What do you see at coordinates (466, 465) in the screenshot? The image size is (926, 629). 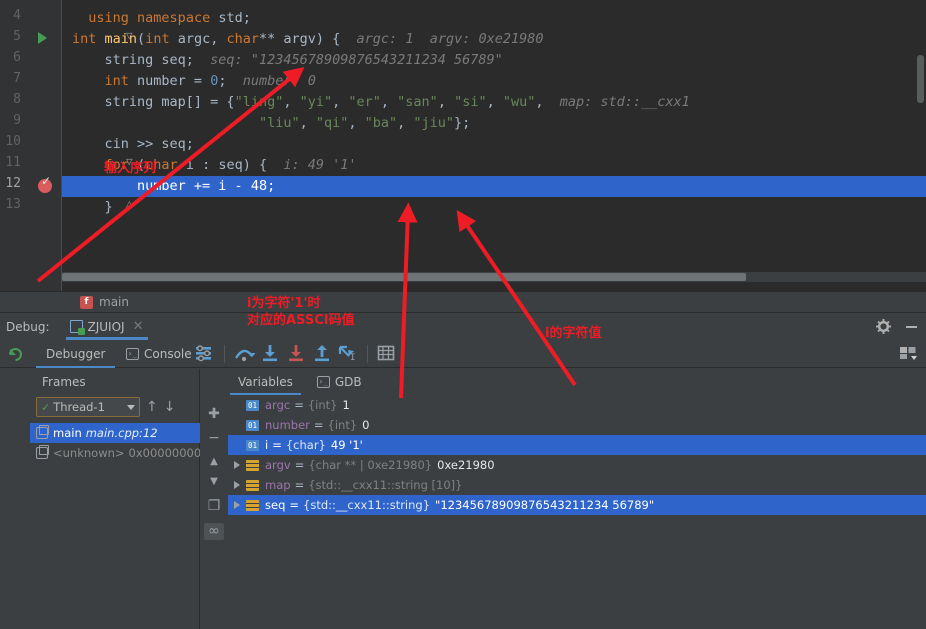 I see `variable-value: 0xe21980` at bounding box center [466, 465].